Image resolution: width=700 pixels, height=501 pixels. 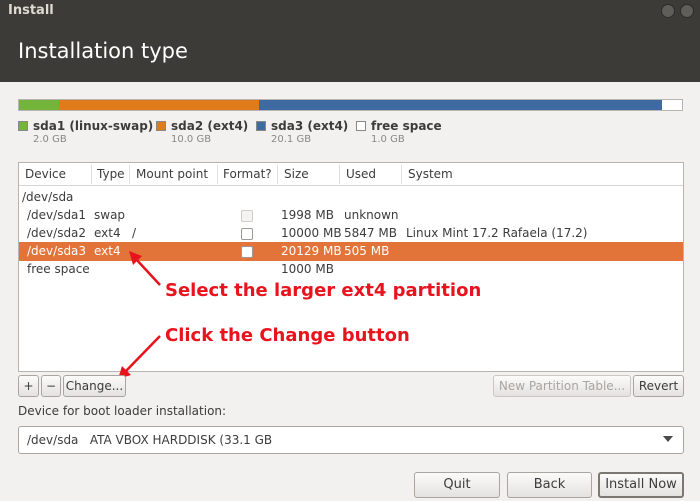 What do you see at coordinates (406, 126) in the screenshot?
I see `legend-name: free space` at bounding box center [406, 126].